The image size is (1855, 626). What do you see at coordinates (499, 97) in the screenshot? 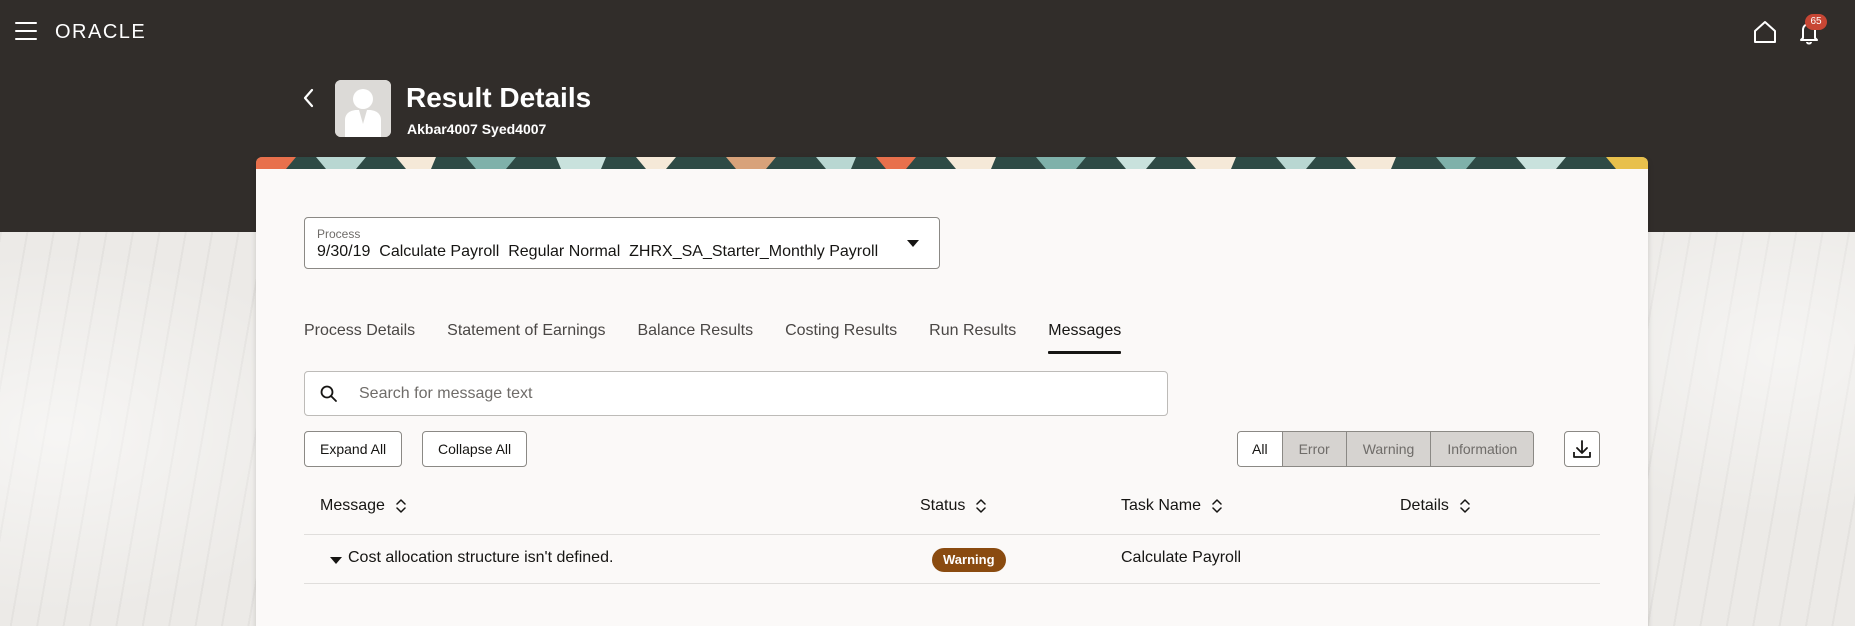
I see `page-title: Result Details` at bounding box center [499, 97].